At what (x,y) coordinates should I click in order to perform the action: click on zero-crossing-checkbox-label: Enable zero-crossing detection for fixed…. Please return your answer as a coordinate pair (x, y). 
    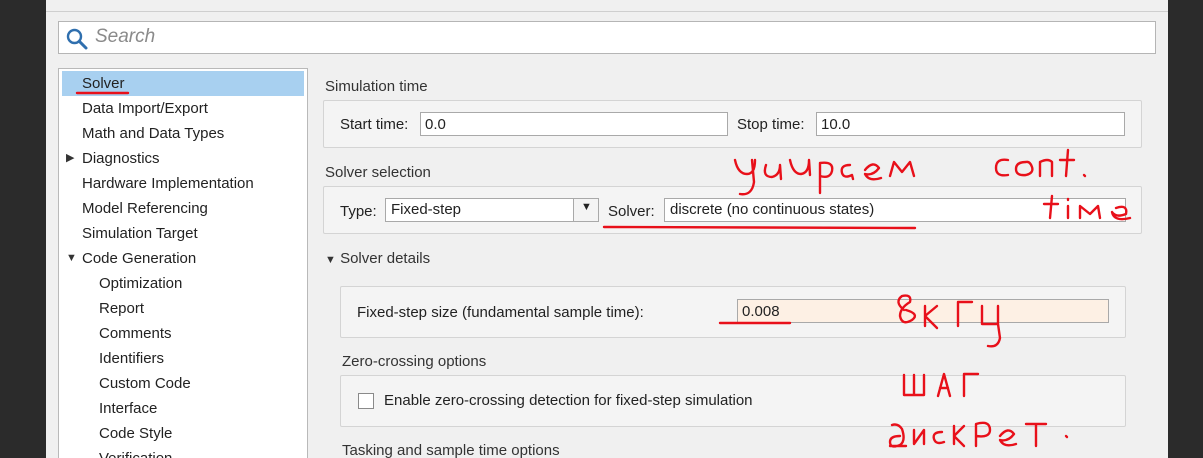
    Looking at the image, I should click on (568, 400).